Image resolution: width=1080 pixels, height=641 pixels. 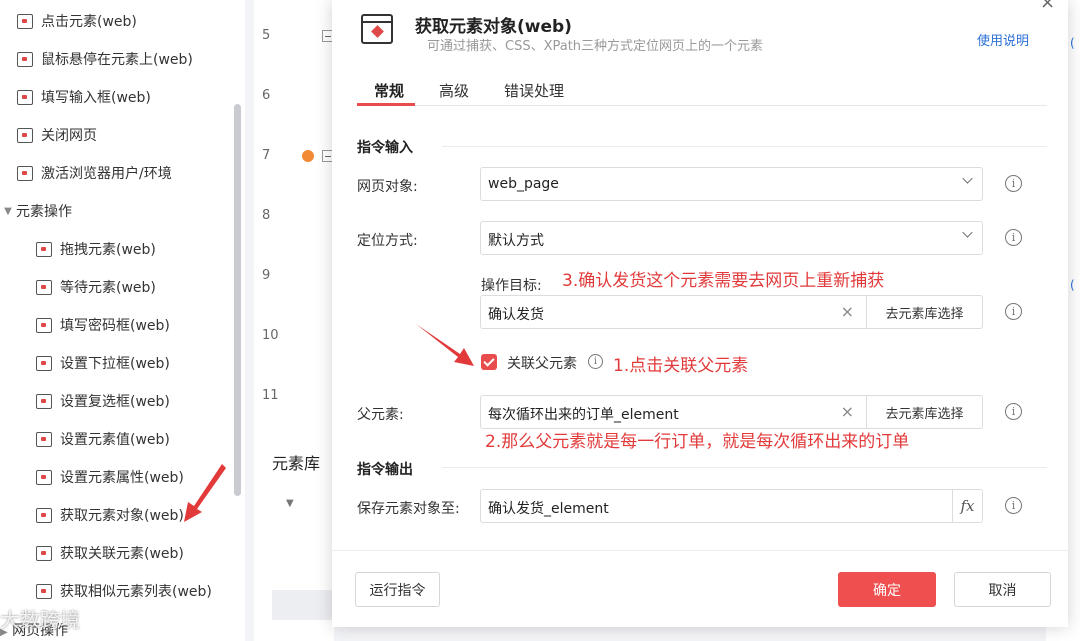 What do you see at coordinates (270, 395) in the screenshot?
I see `line-number: 11` at bounding box center [270, 395].